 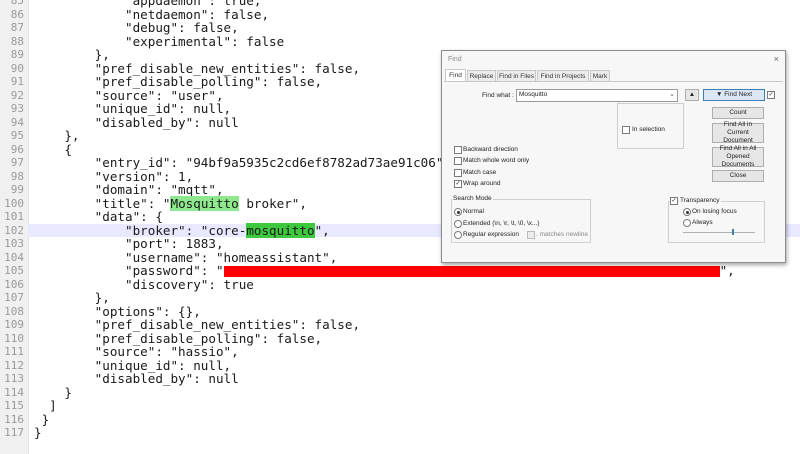 I want to click on line-number: 114, so click(x=14, y=392).